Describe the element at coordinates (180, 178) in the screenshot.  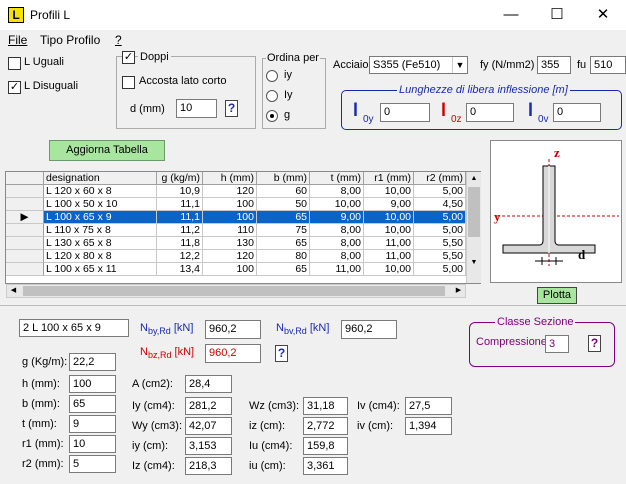
I see `column-header: g (kg/m)` at that location.